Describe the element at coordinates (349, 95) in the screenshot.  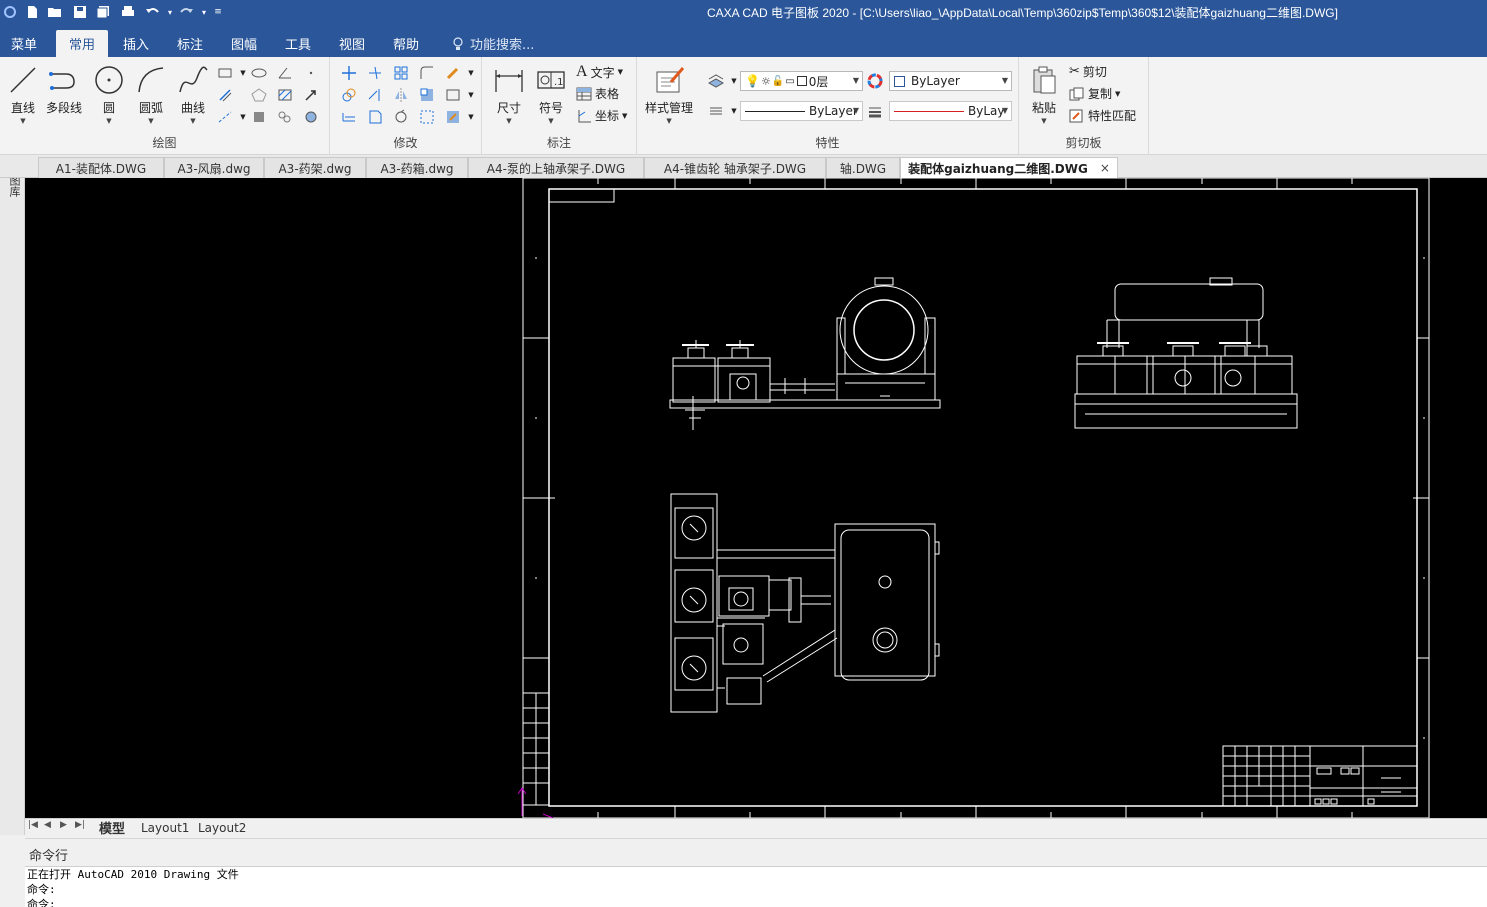
I see `copy-object-icon` at that location.